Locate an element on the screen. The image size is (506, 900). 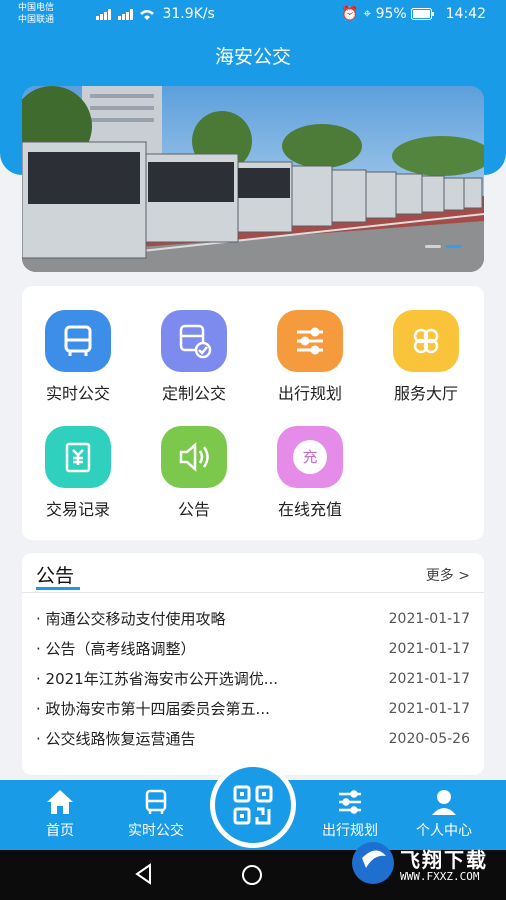
watermark: 飞翔下载 WWW.FXXZ.COM is located at coordinates (425, 864).